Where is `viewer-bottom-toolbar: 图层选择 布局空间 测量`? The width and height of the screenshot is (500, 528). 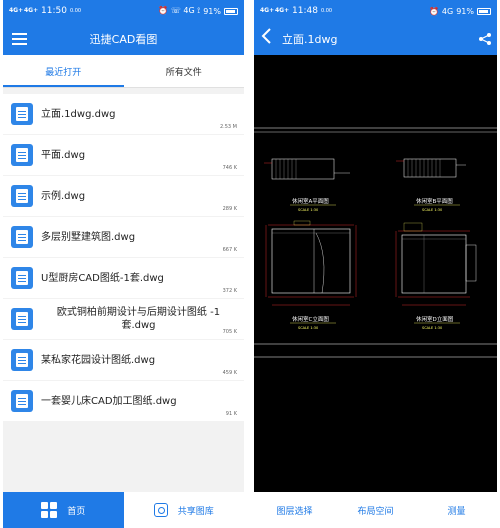 viewer-bottom-toolbar: 图层选择 布局空间 测量 is located at coordinates (375, 510).